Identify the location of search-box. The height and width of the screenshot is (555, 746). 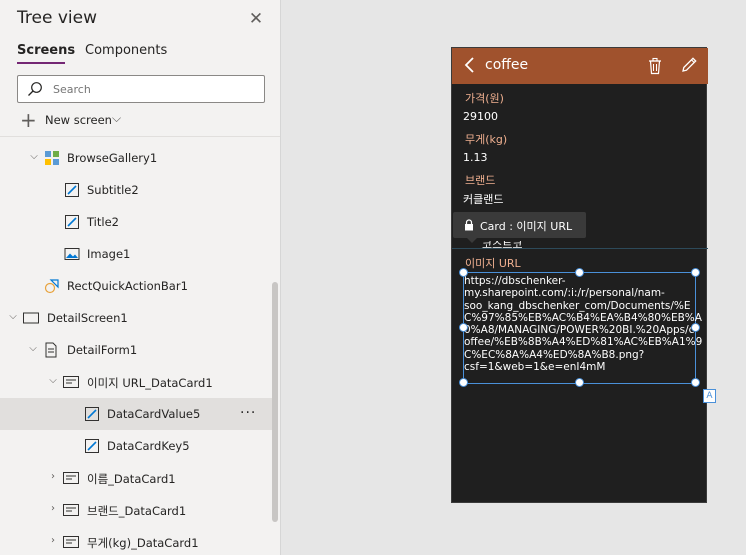
(141, 89).